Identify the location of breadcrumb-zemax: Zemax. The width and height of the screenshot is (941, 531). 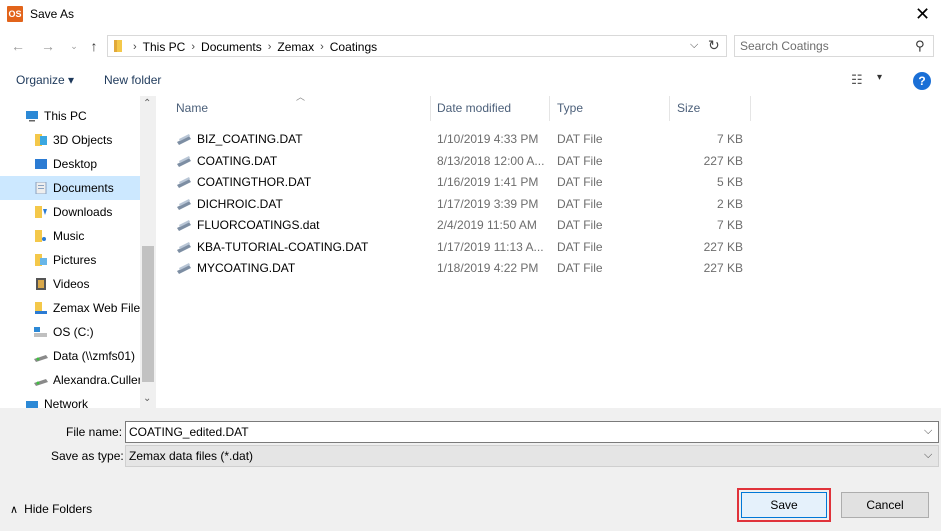
(295, 47).